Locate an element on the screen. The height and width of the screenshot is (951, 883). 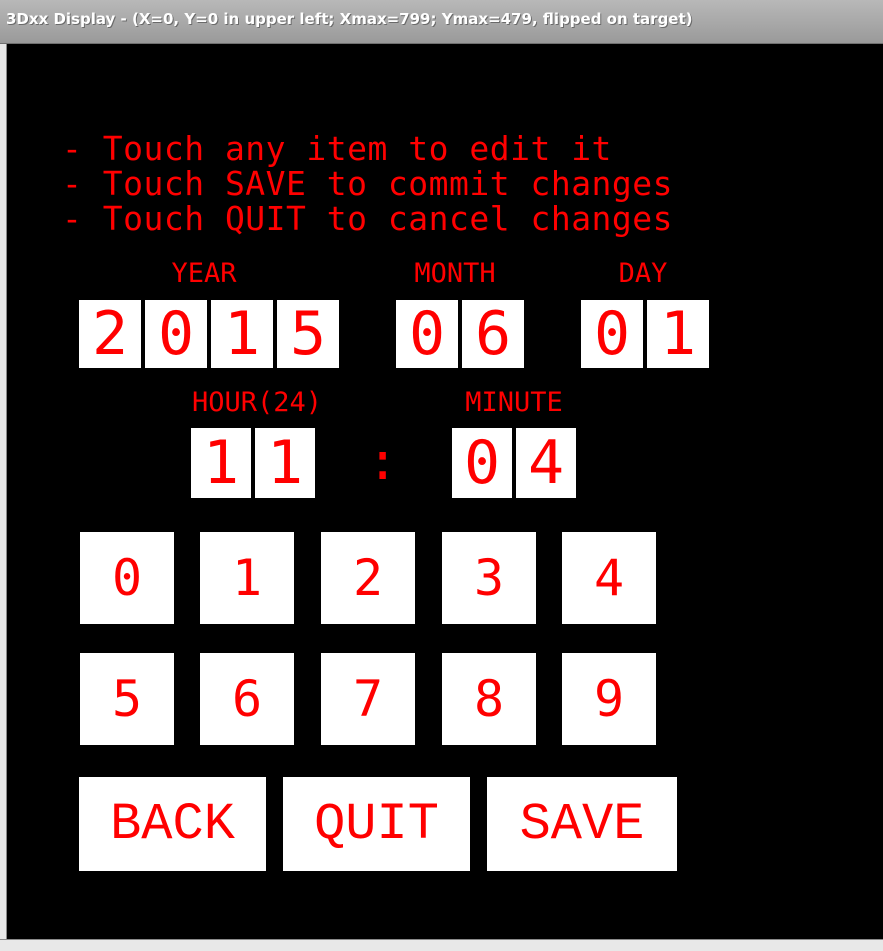
hour-digit-2: 1 is located at coordinates (285, 463).